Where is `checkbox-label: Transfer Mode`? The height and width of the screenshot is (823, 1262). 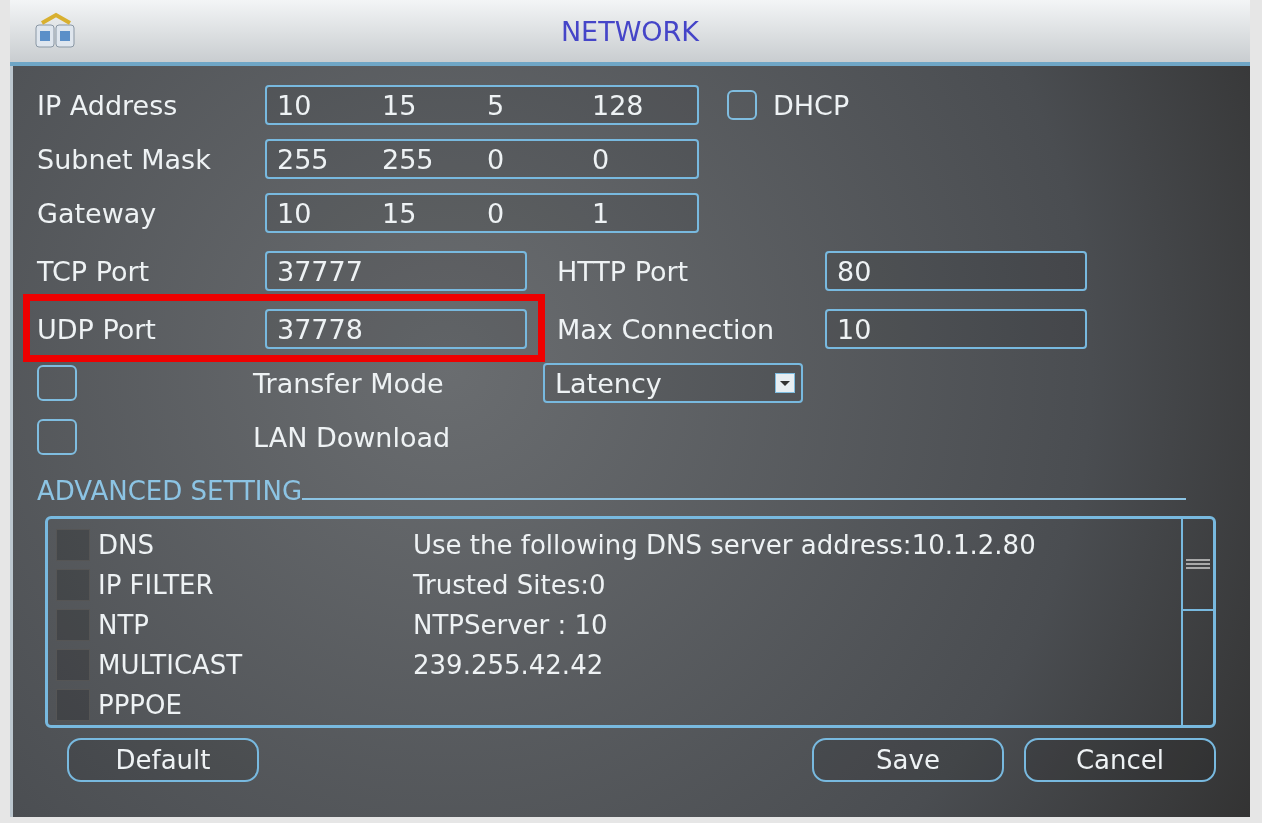 checkbox-label: Transfer Mode is located at coordinates (349, 383).